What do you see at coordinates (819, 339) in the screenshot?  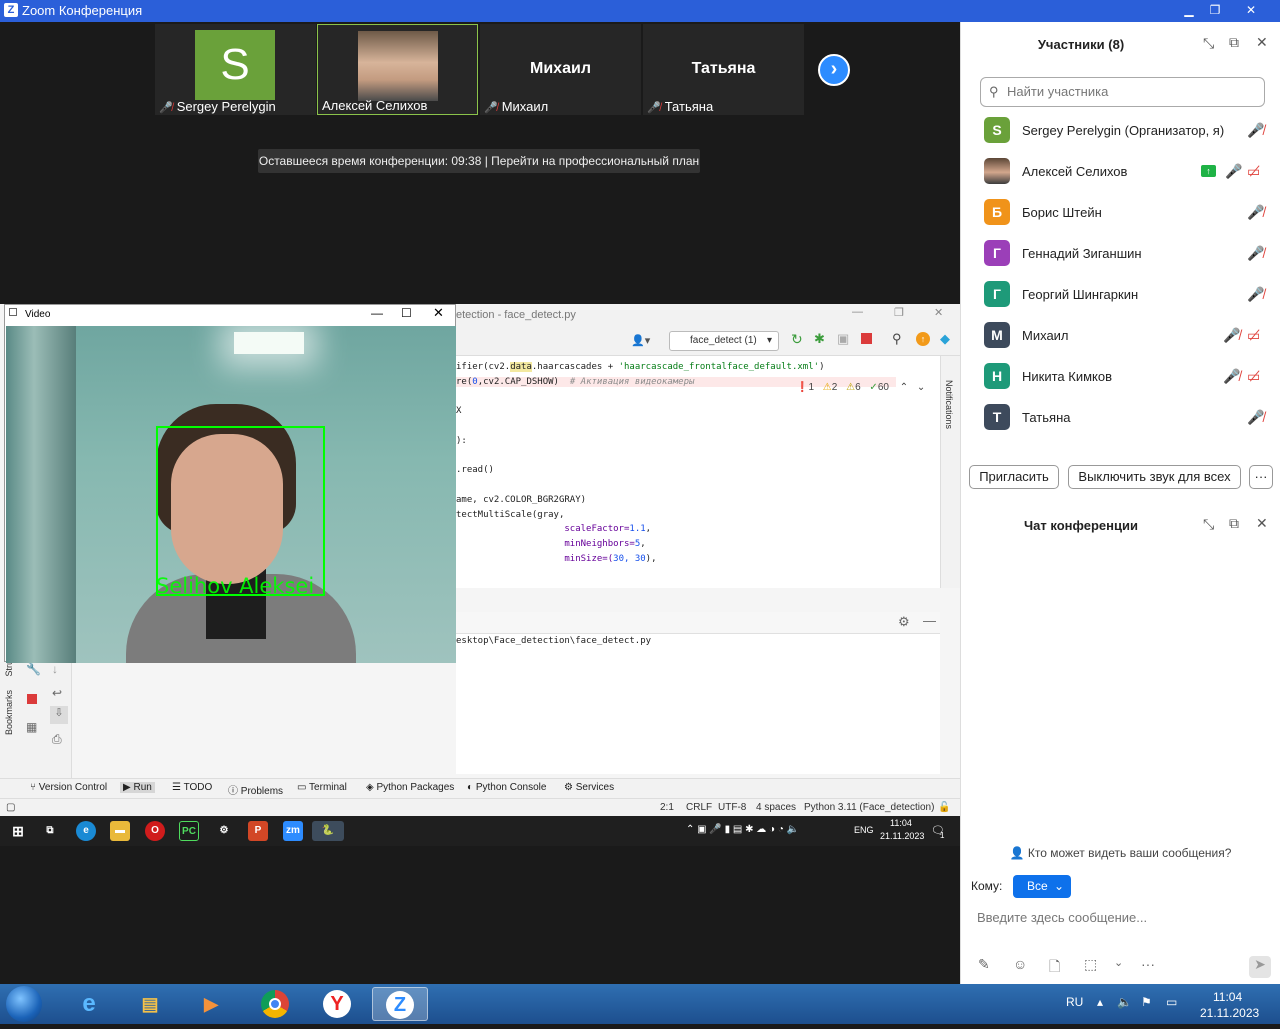 I see `debug-icon: ✱` at bounding box center [819, 339].